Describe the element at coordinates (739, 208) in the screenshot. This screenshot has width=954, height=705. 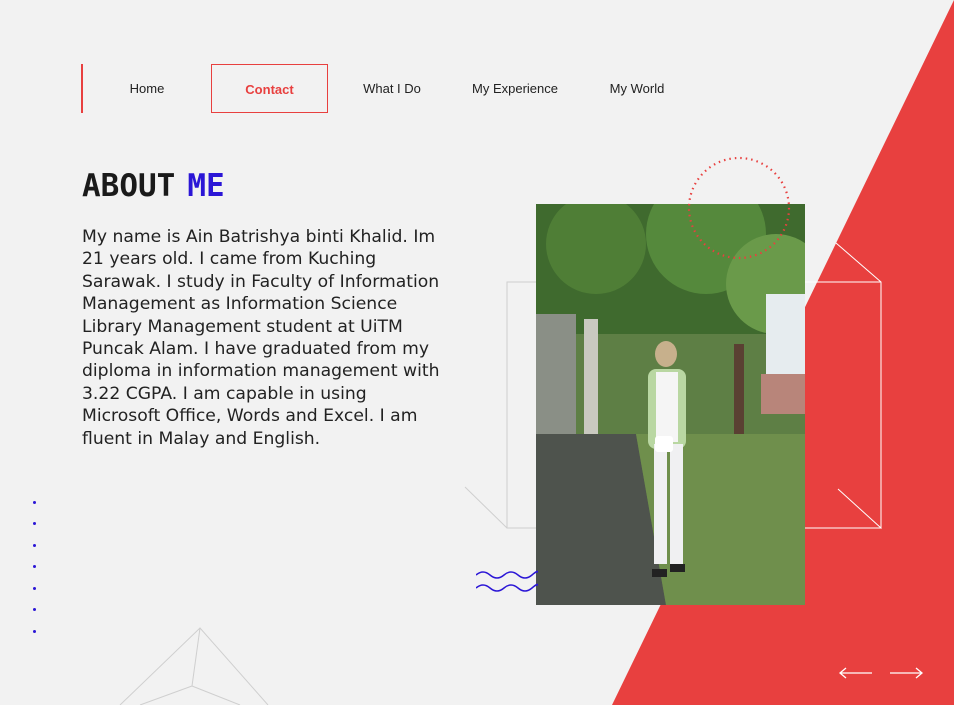
I see `dotted-circle-decoration` at that location.